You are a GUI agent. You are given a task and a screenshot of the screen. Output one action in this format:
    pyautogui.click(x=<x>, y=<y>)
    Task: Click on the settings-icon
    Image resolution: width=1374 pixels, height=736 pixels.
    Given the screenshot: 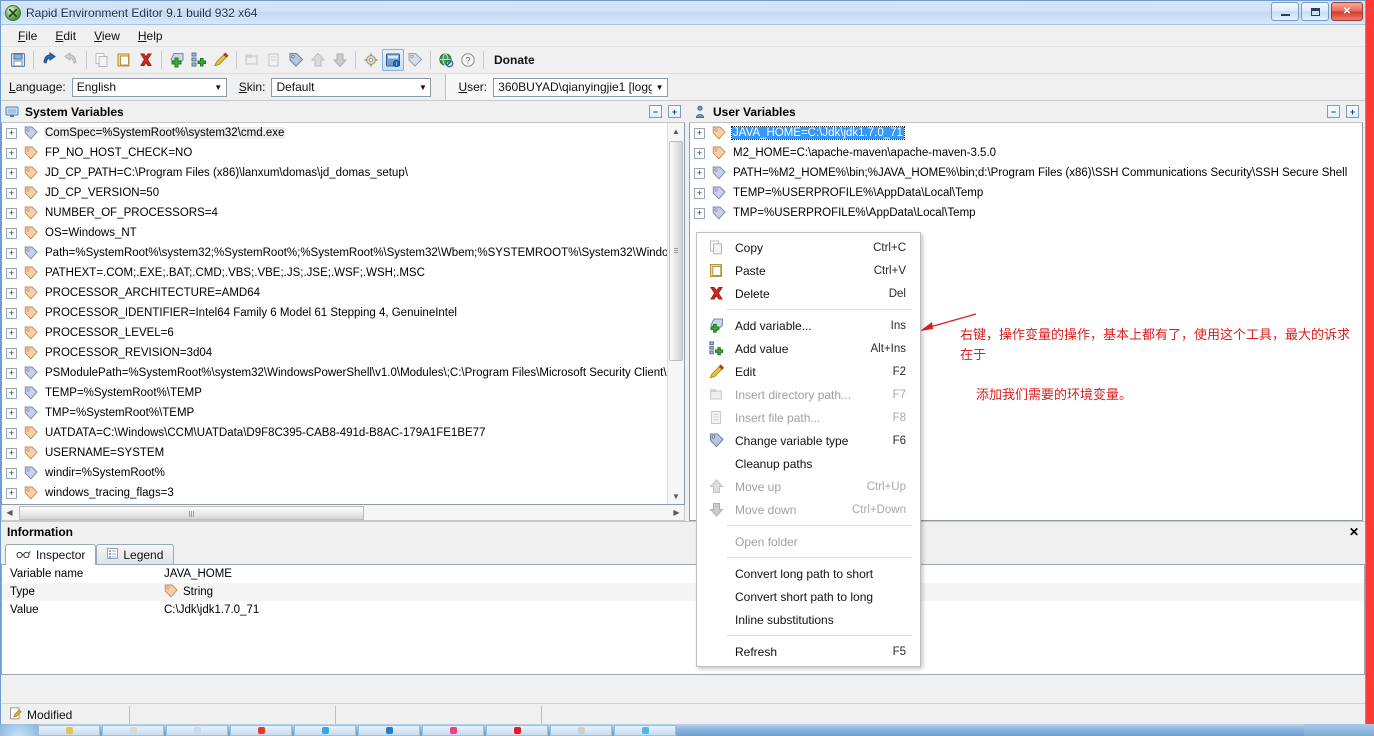 What is the action you would take?
    pyautogui.click(x=371, y=60)
    